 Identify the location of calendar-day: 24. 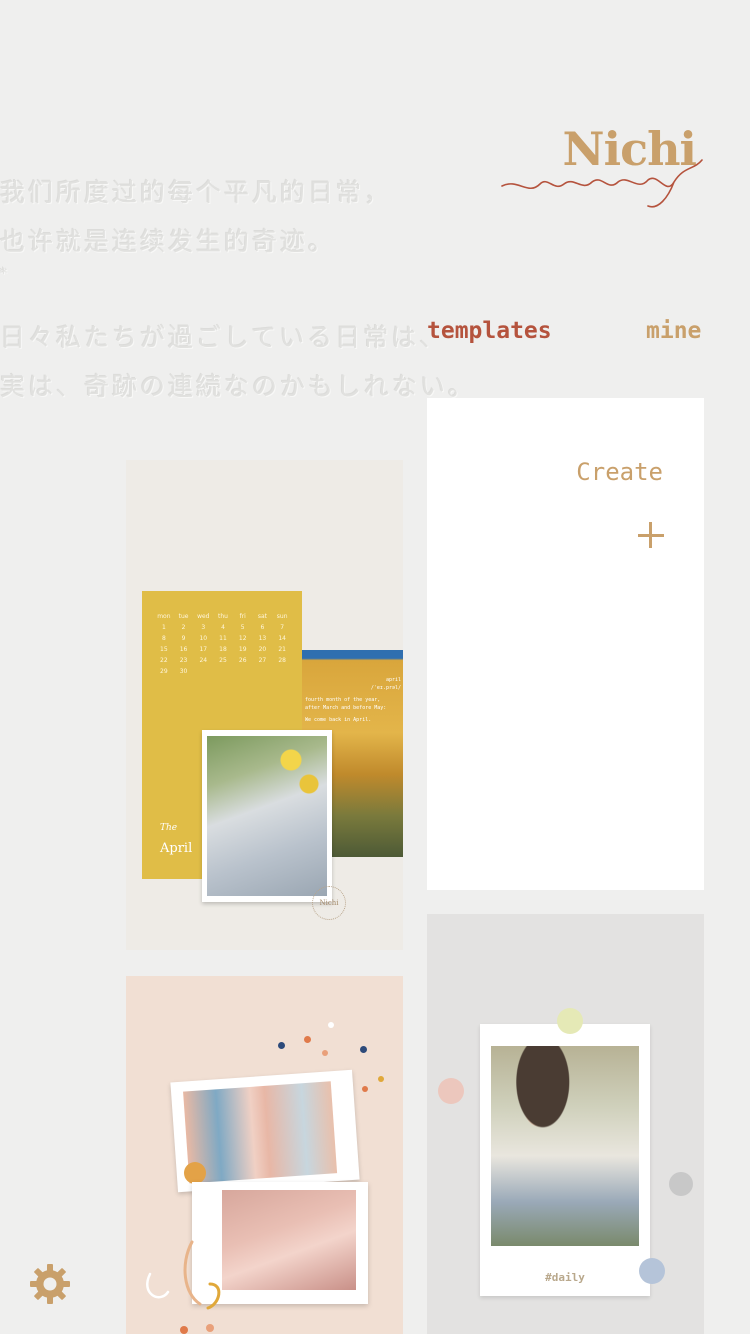
(203, 660).